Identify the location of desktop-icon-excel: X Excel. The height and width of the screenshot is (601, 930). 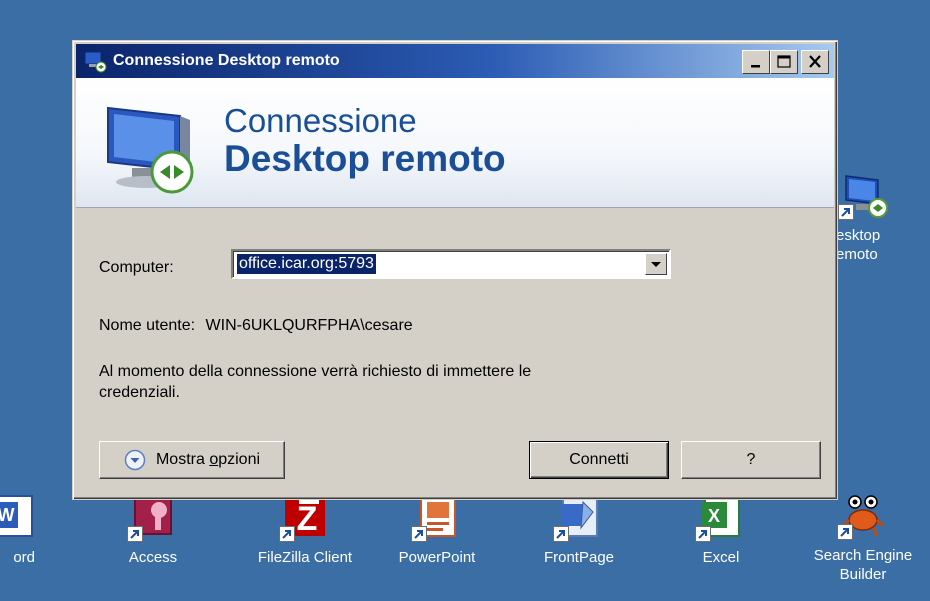
(721, 529).